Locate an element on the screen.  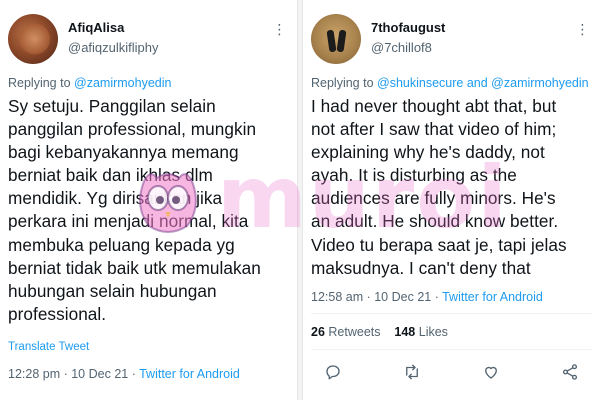
tweet-text-line: explaining why he's daddy, not is located at coordinates (428, 152).